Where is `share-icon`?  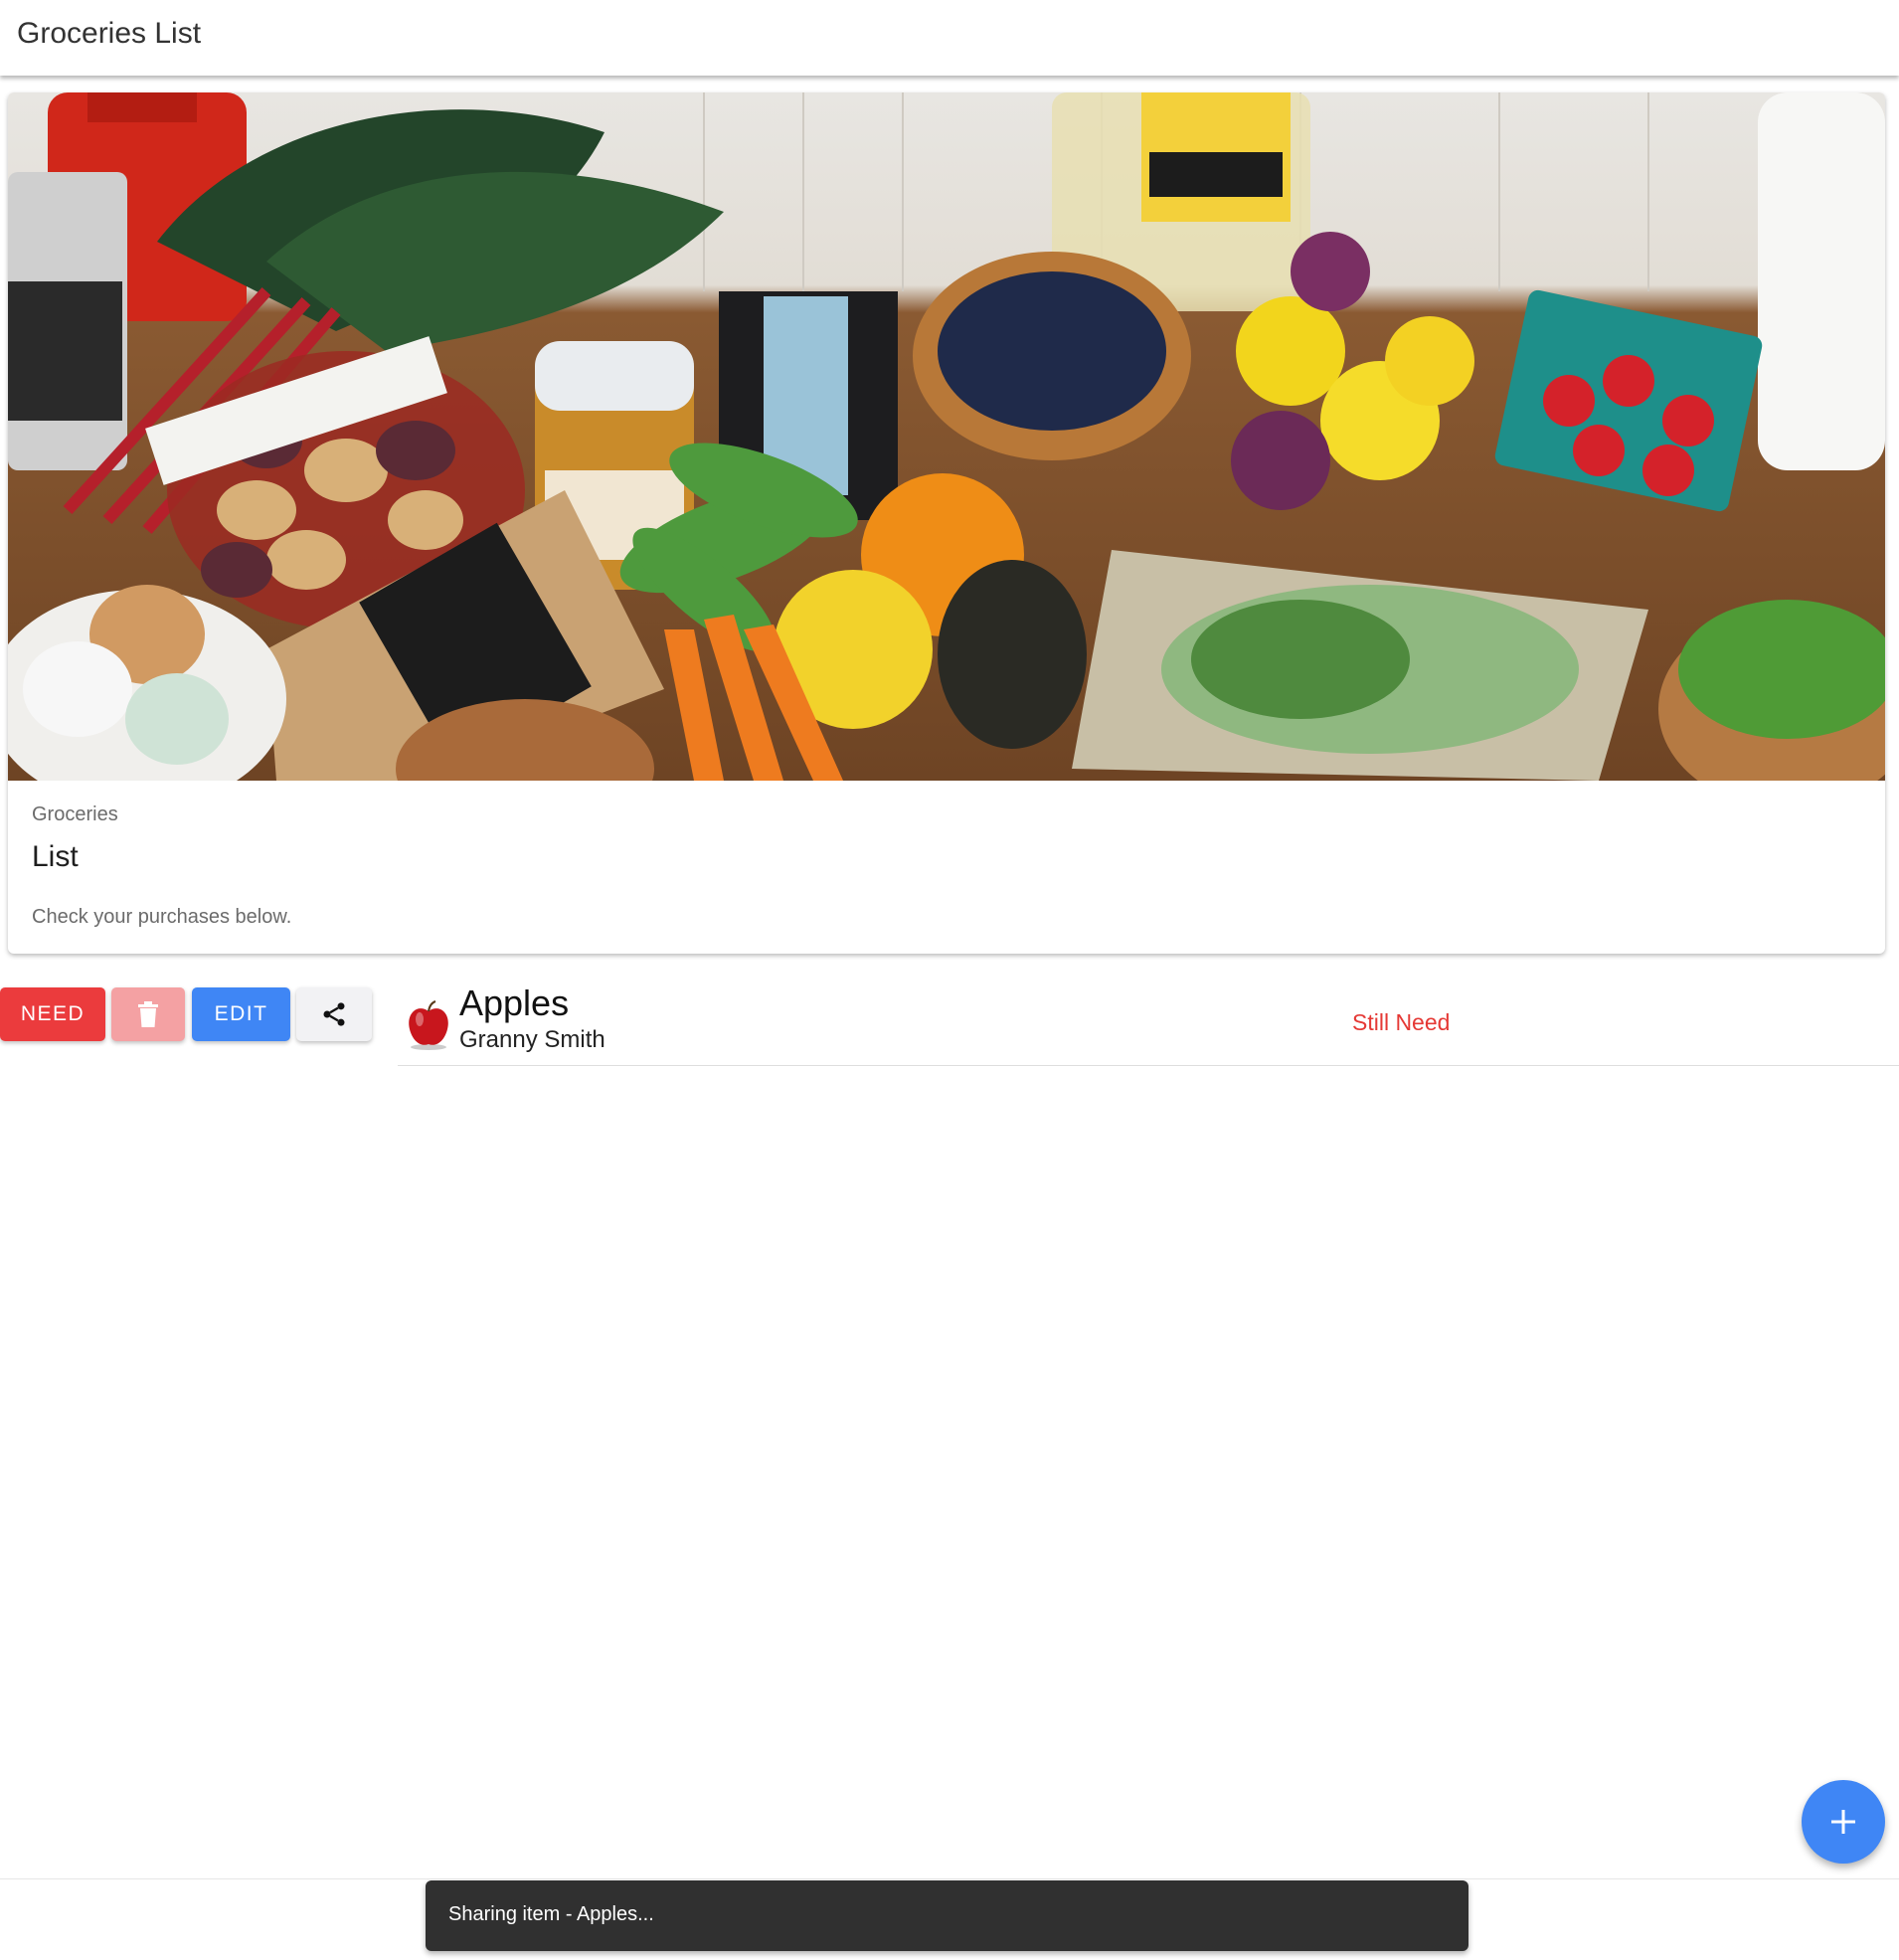
share-icon is located at coordinates (334, 1014).